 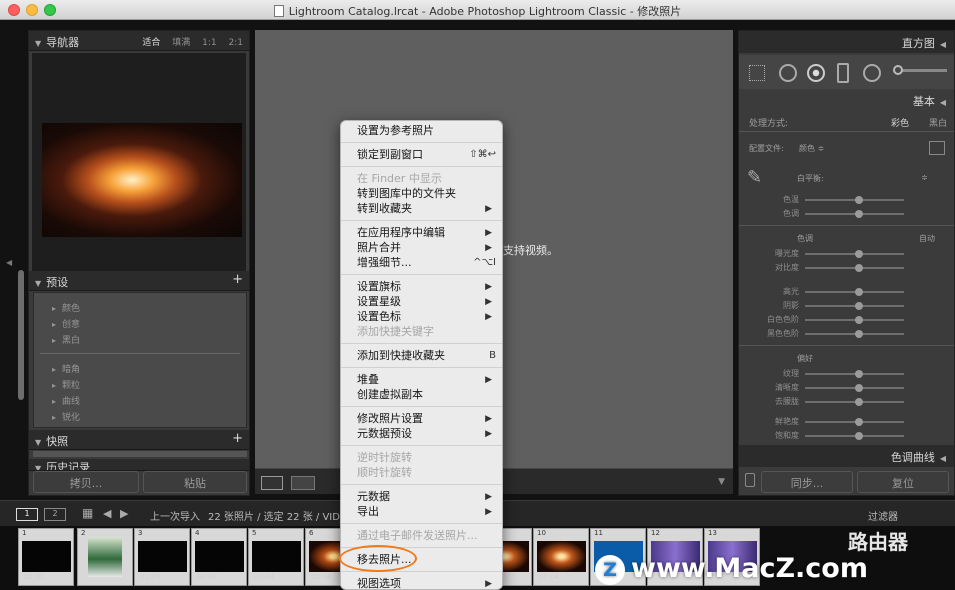 What do you see at coordinates (421, 582) in the screenshot?
I see `menu-item-view-options: 视图选项 ▶` at bounding box center [421, 582].